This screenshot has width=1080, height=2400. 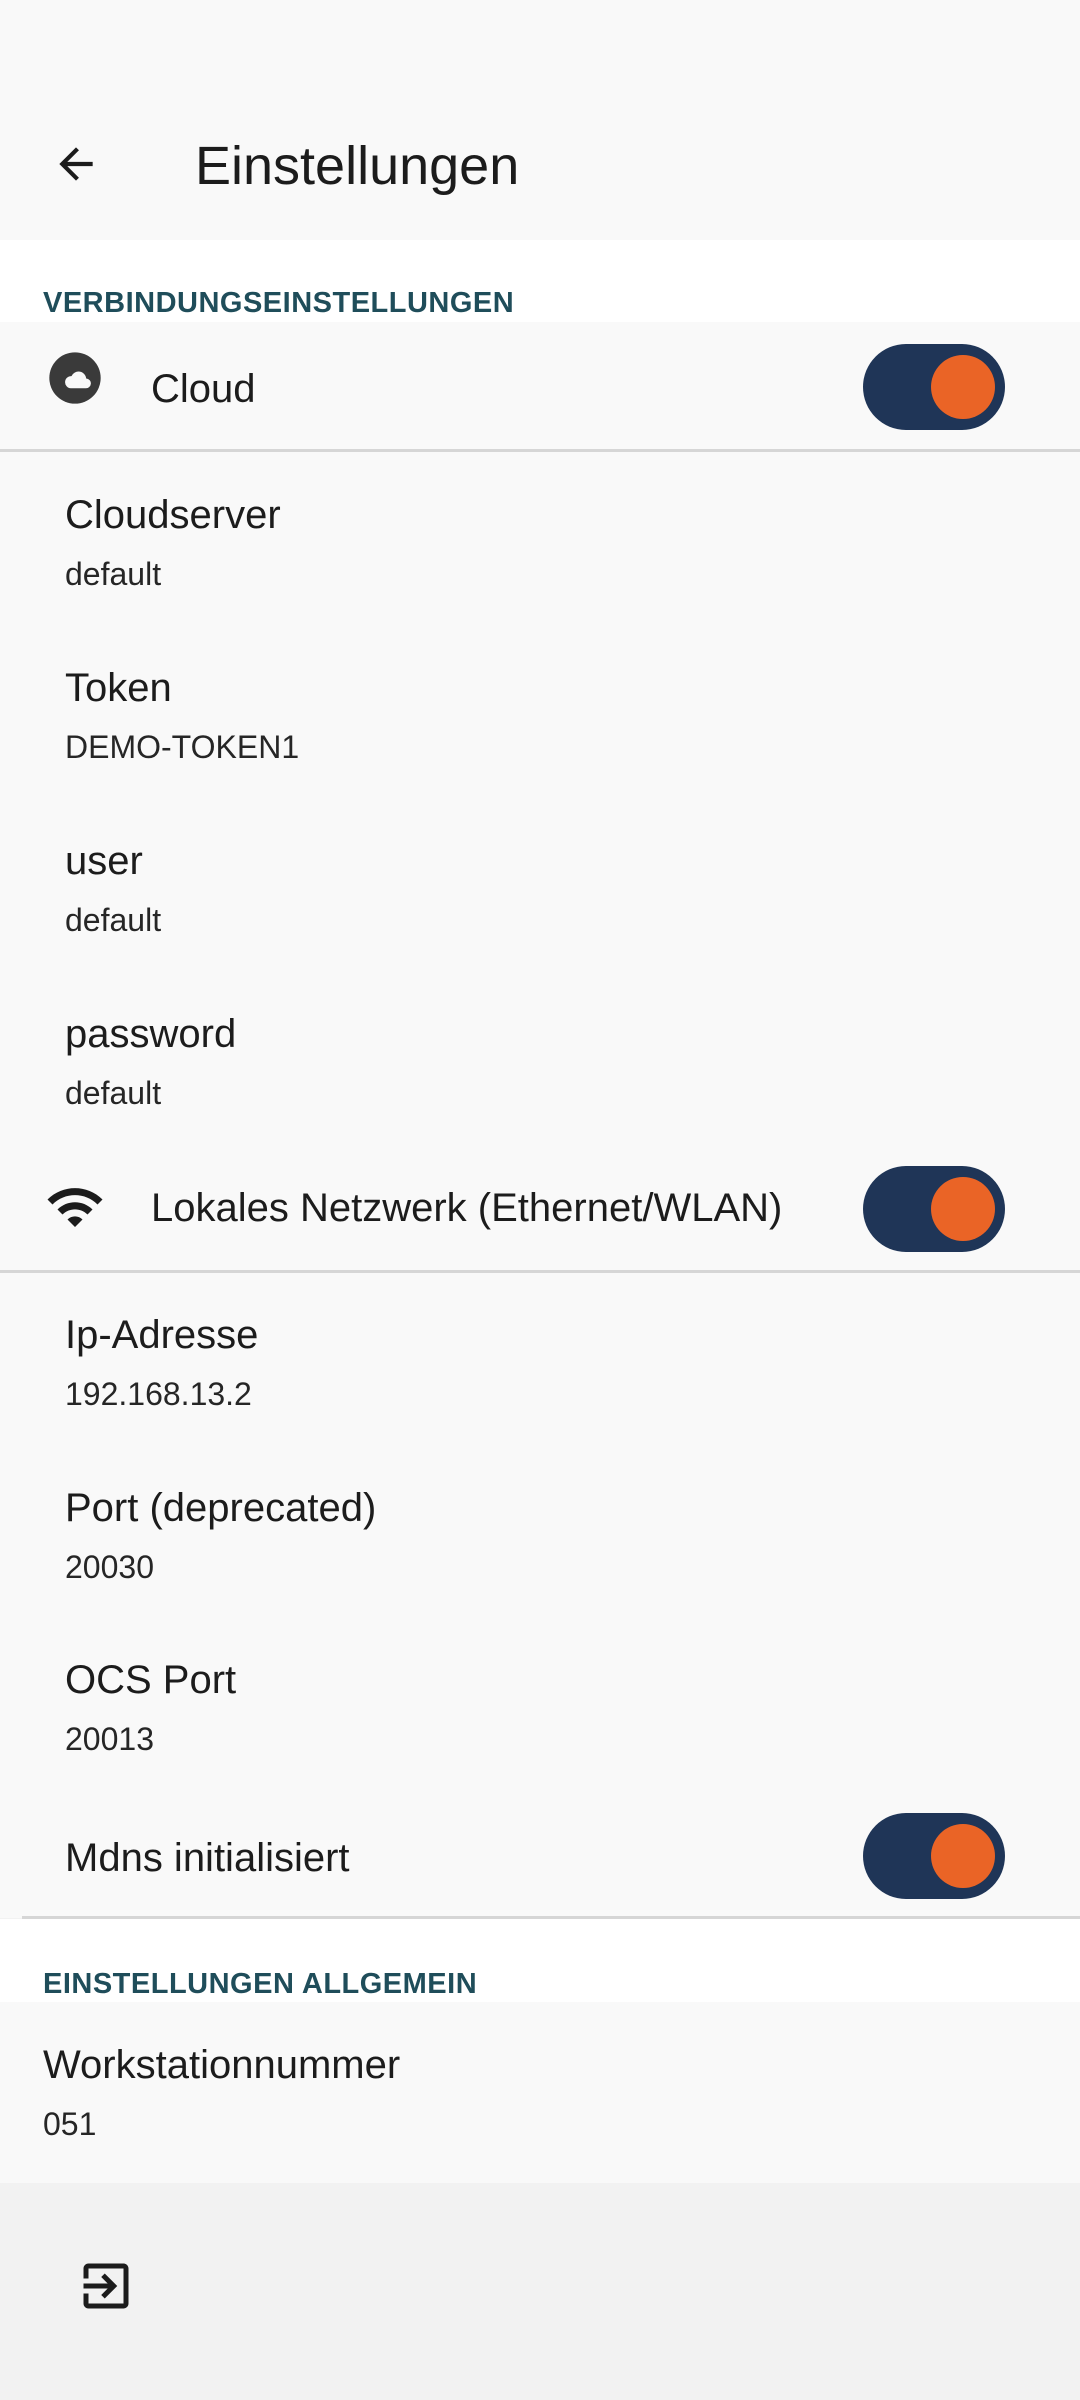 What do you see at coordinates (118, 688) in the screenshot?
I see `token-title: Token` at bounding box center [118, 688].